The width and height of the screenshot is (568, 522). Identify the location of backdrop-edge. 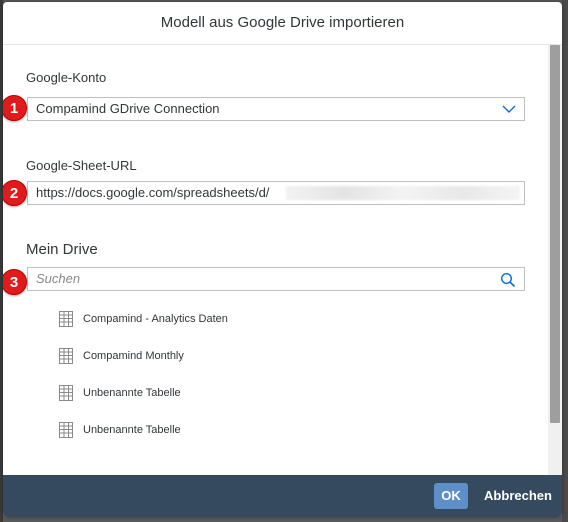
(565, 261).